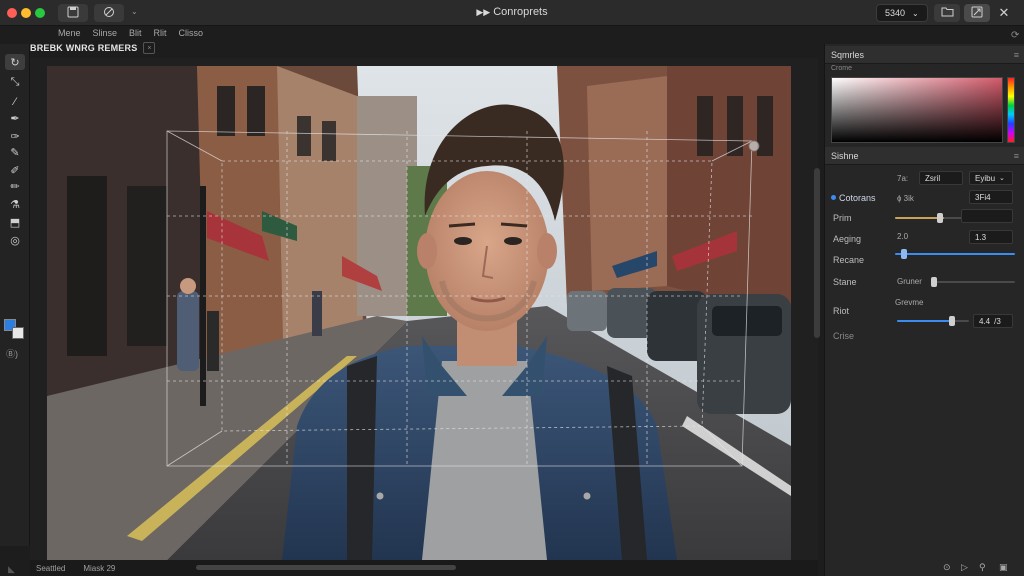  I want to click on menu-bar: Mene Slinse Blit Rlit Clisso, so click(130, 33).